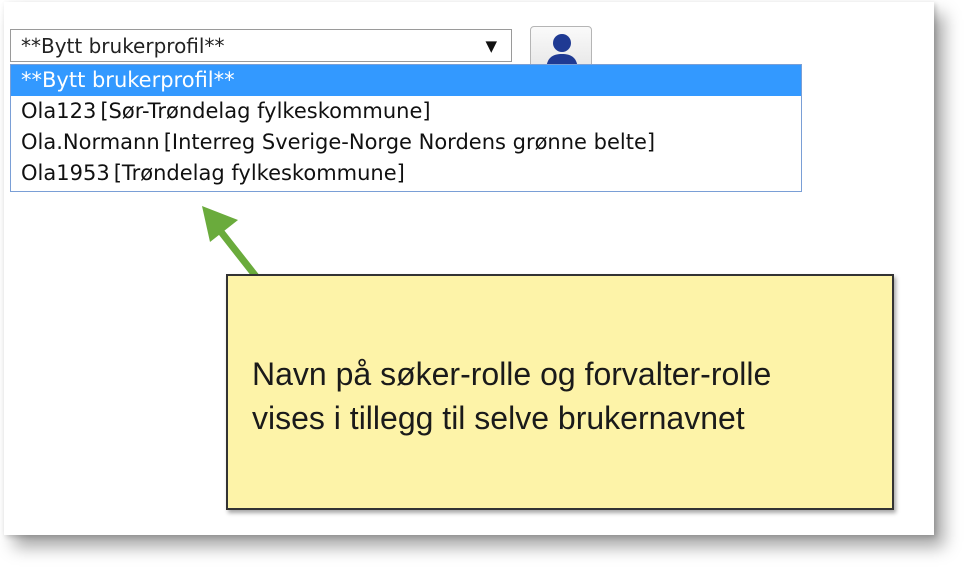 Image resolution: width=977 pixels, height=577 pixels. What do you see at coordinates (265, 111) in the screenshot?
I see `option-organization: [Sør-Trøndelag fylkeskommune]` at bounding box center [265, 111].